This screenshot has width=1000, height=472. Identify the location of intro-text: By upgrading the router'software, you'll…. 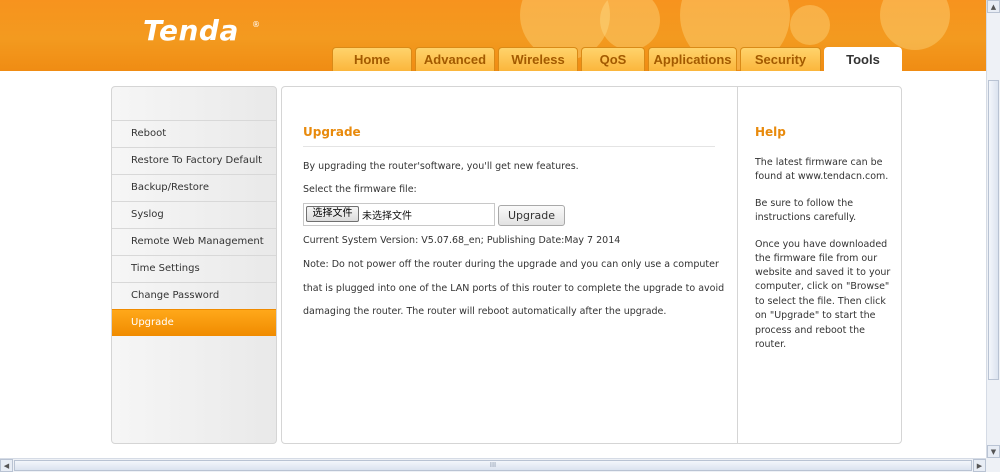
(441, 166).